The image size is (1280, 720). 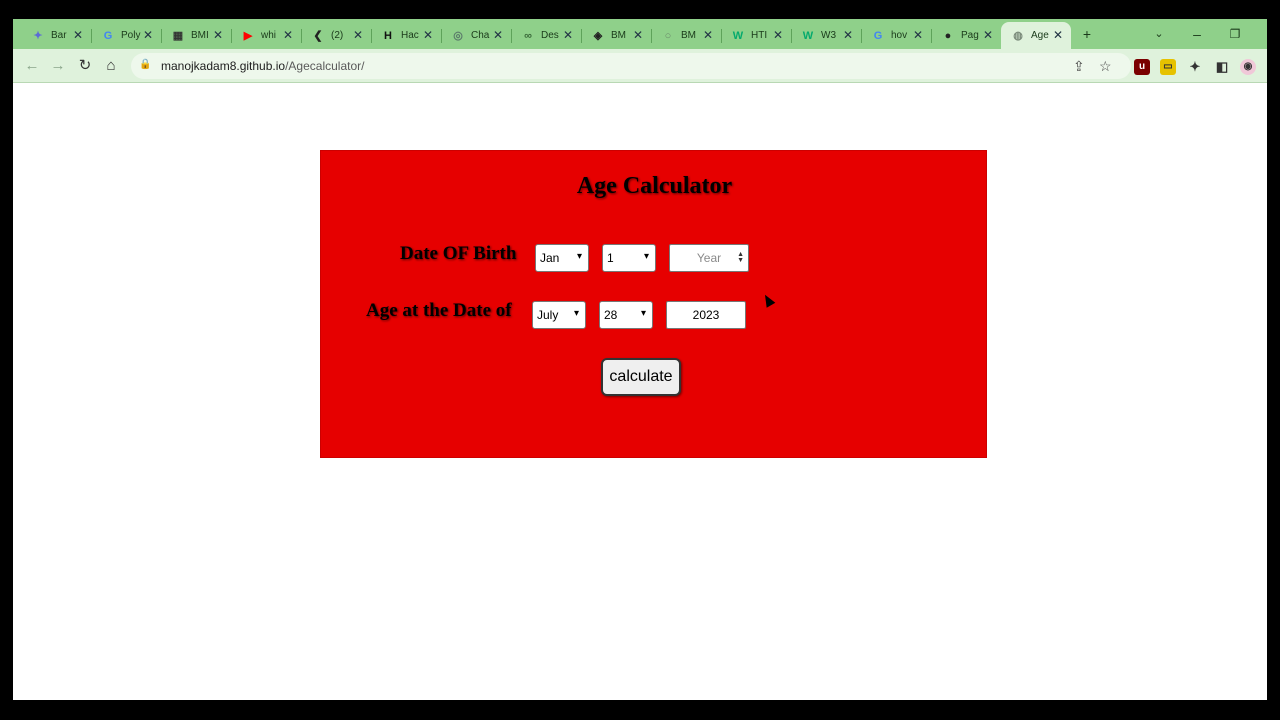 I want to click on tab-favicon-icon: H, so click(x=388, y=35).